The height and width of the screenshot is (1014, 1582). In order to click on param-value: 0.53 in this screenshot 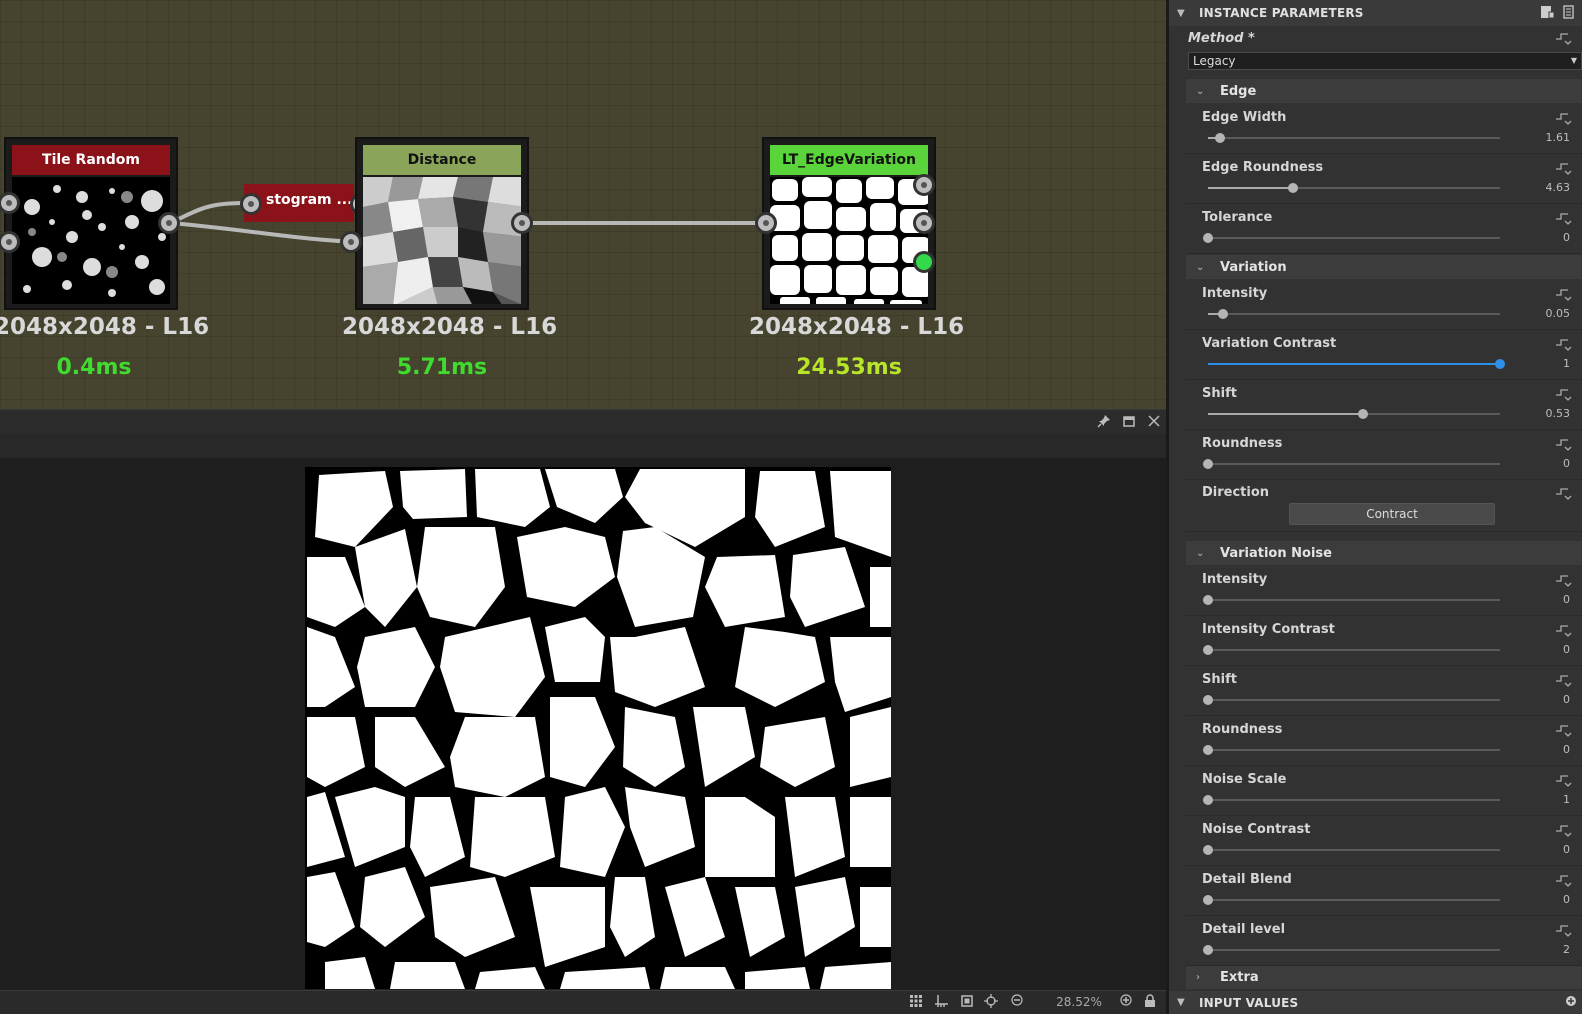, I will do `click(1558, 413)`.